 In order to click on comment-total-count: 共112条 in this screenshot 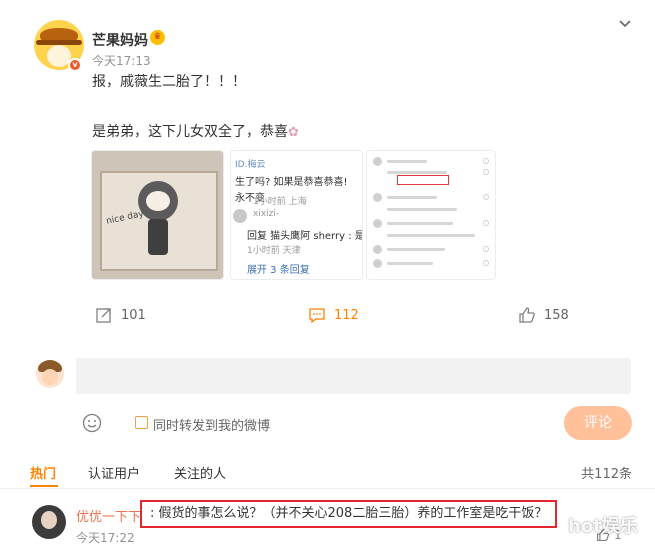, I will do `click(606, 474)`.